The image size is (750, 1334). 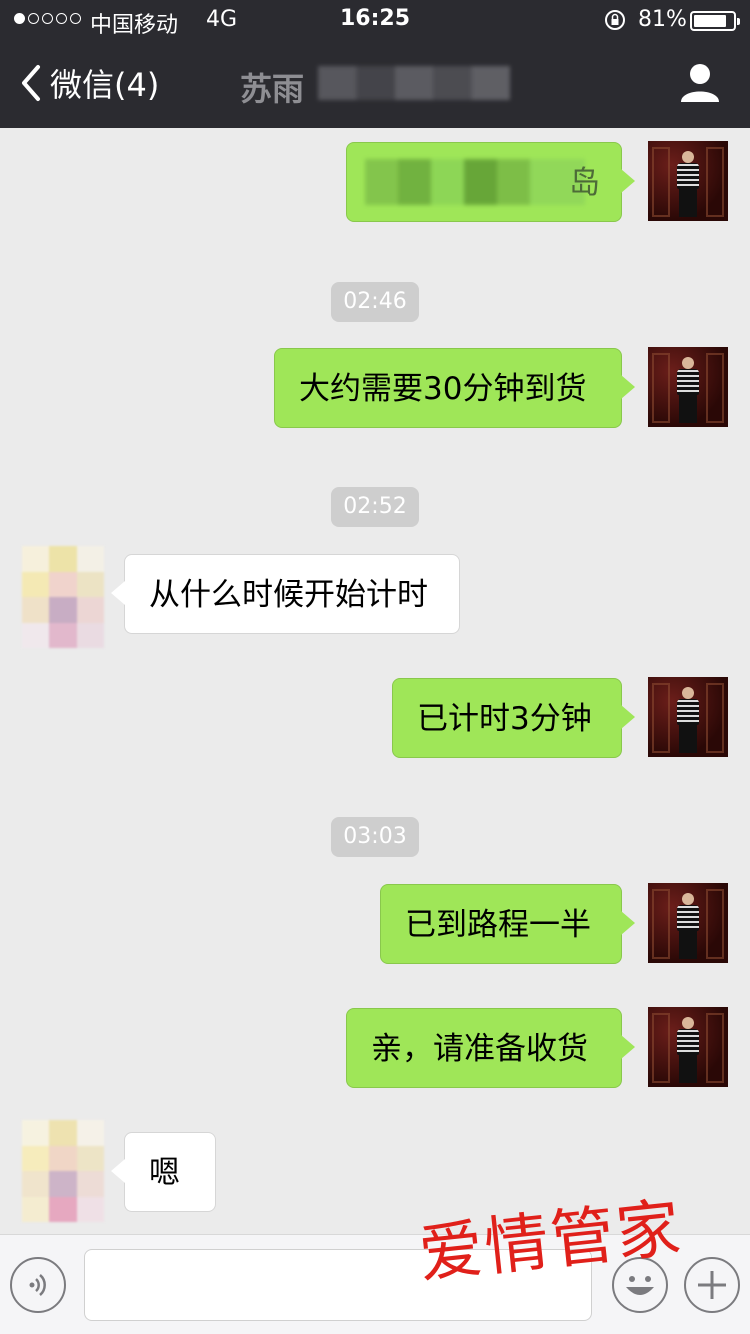 What do you see at coordinates (662, 19) in the screenshot?
I see `battery-percent: 81%` at bounding box center [662, 19].